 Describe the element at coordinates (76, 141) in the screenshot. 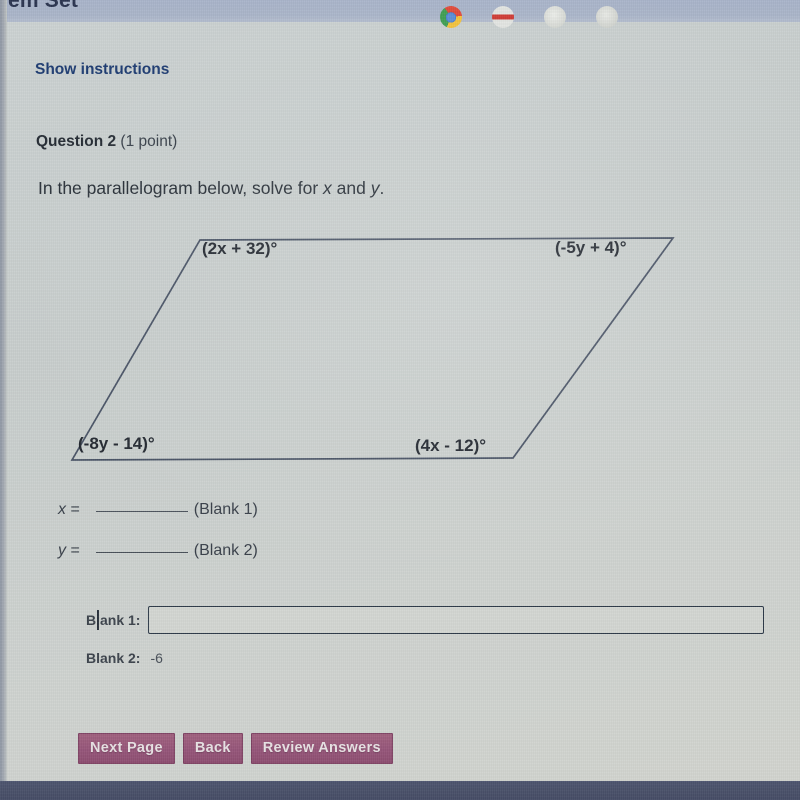

I see `question-number: Question 2` at that location.